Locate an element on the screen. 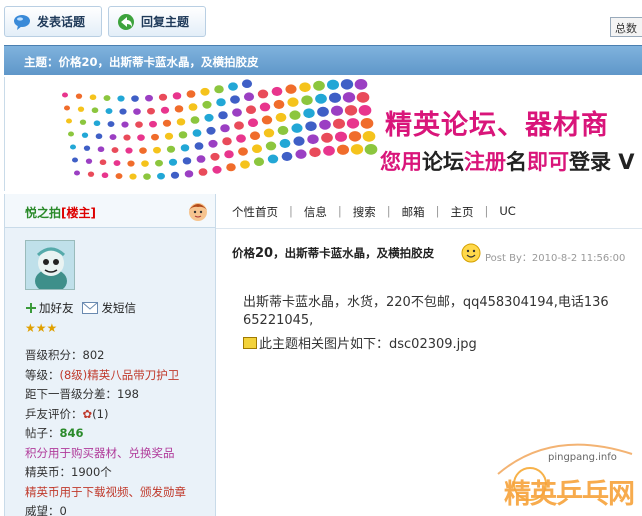  nav-info: 信息 is located at coordinates (315, 212).